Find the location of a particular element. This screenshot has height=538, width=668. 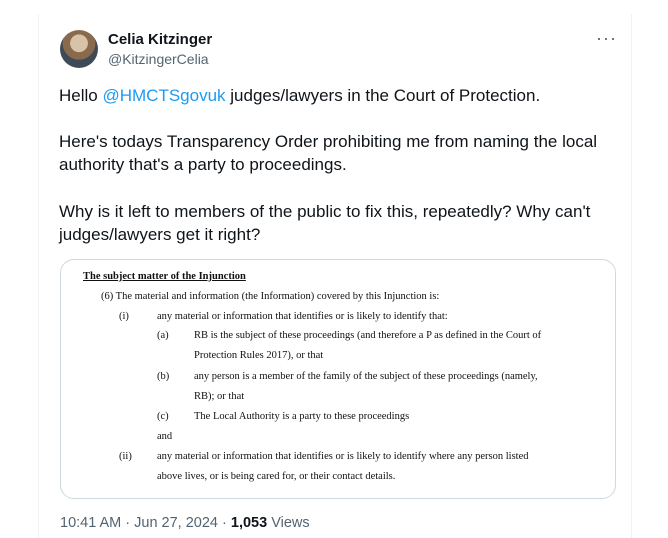

avatar is located at coordinates (79, 49).